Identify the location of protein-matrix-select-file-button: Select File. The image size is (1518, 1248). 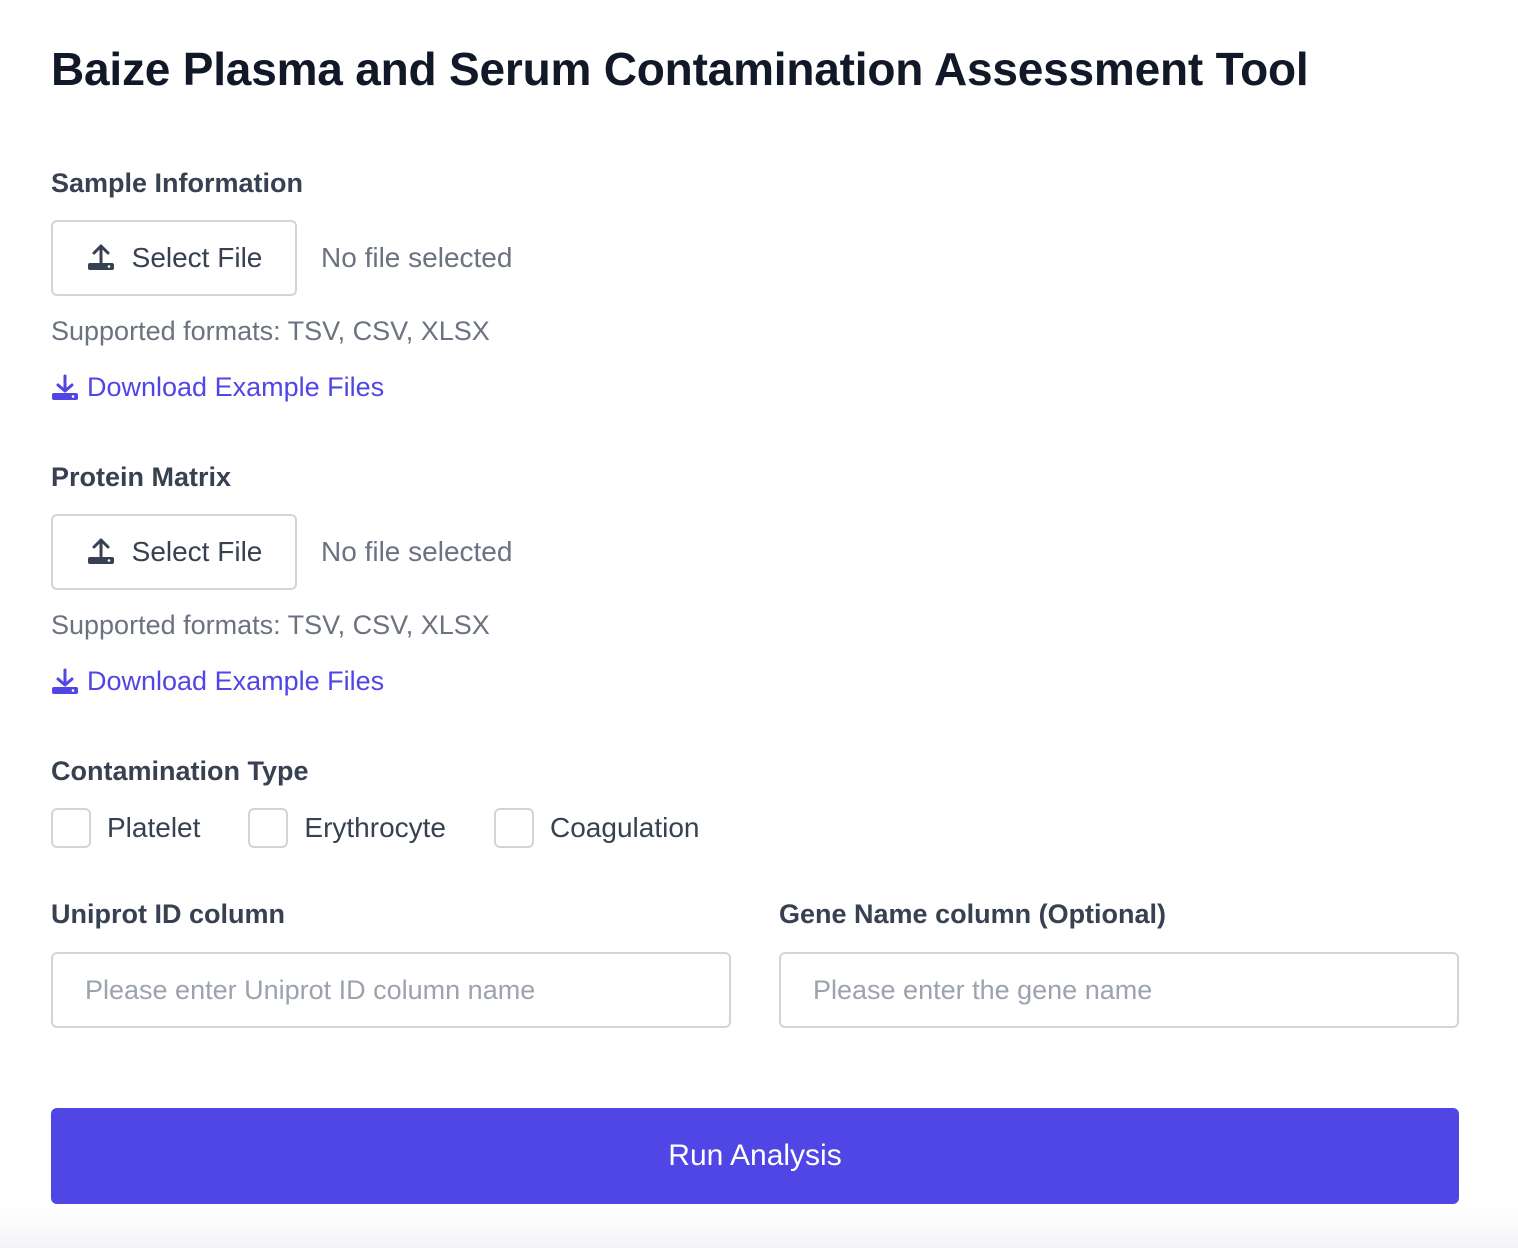
(174, 552).